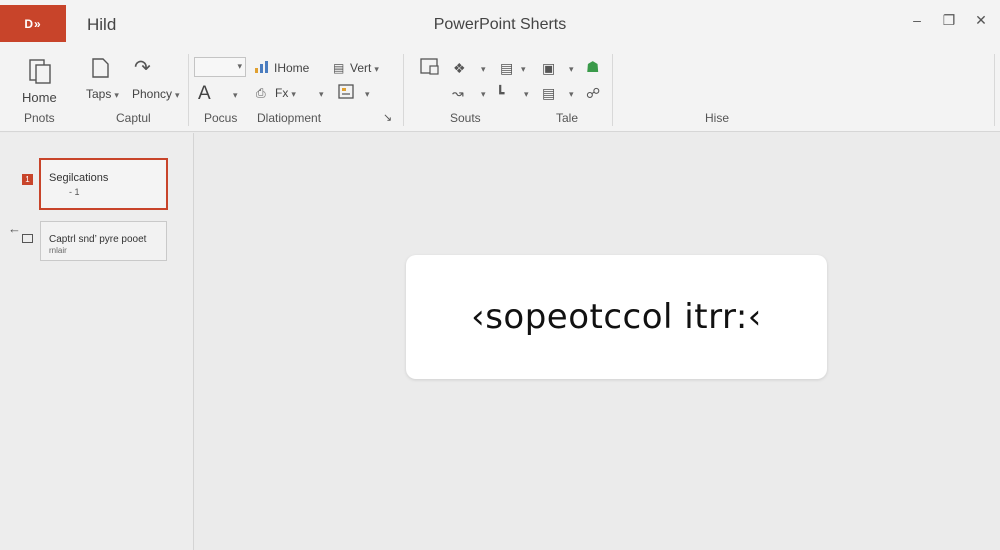  Describe the element at coordinates (98, 239) in the screenshot. I see `slide-thumbnail-title: Captrl snd’ pyre pooet` at that location.